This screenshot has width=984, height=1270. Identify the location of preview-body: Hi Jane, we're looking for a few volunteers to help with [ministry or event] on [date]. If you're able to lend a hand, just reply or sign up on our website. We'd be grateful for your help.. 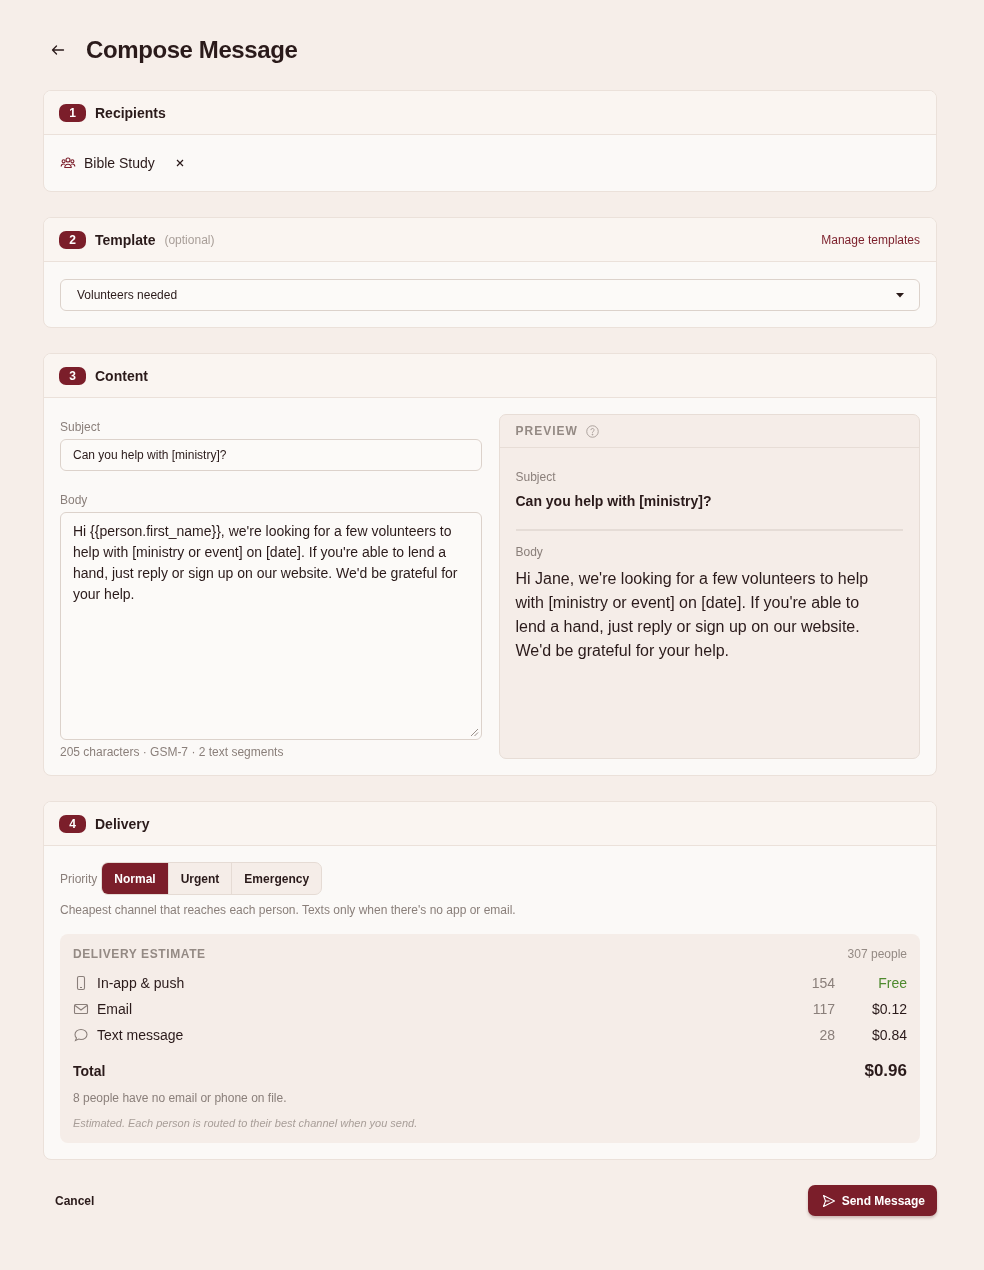
(692, 615).